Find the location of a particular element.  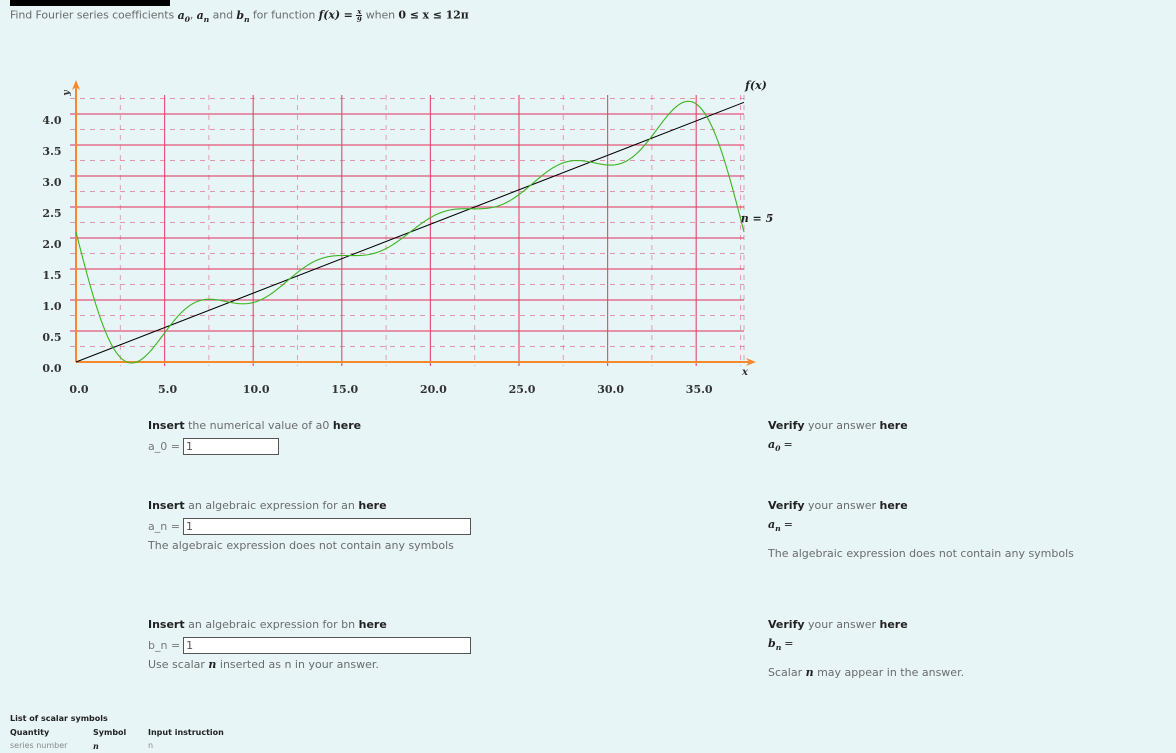

x-axis-label: x is located at coordinates (745, 372).